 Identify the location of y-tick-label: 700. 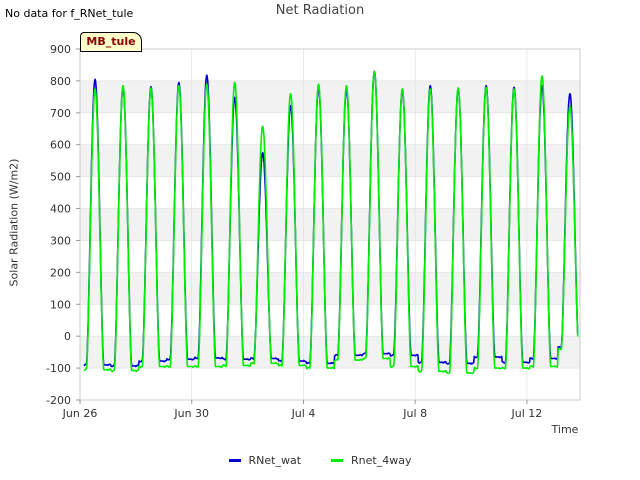
(60, 113).